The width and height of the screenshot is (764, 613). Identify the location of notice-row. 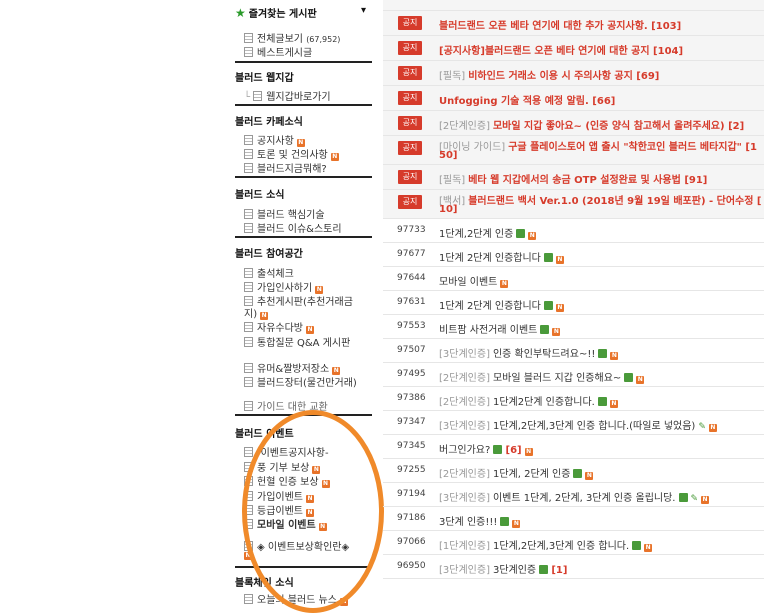
(573, 5).